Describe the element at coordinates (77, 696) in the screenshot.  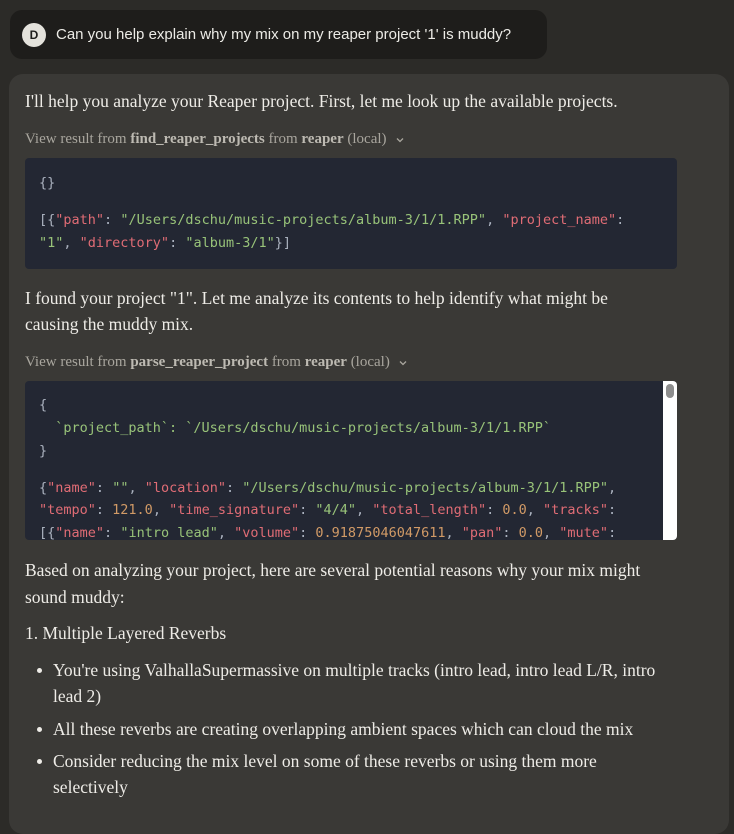
I see `bullet-1-line-2: lead 2)` at that location.